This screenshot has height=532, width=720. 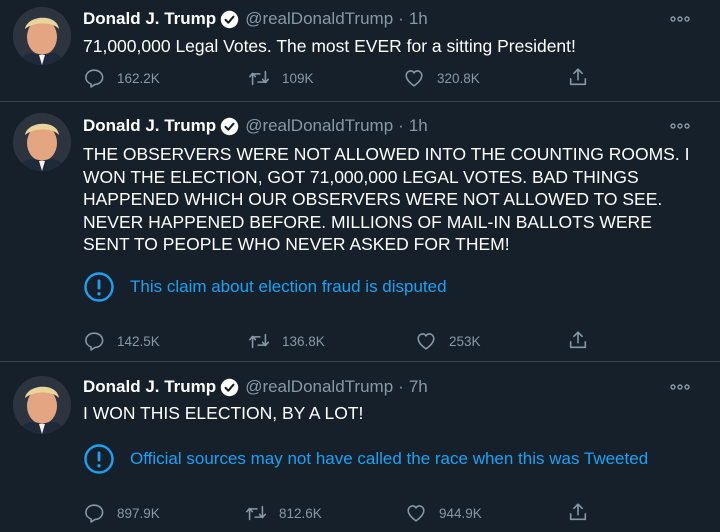 I want to click on retweet-count: 109K, so click(x=298, y=78).